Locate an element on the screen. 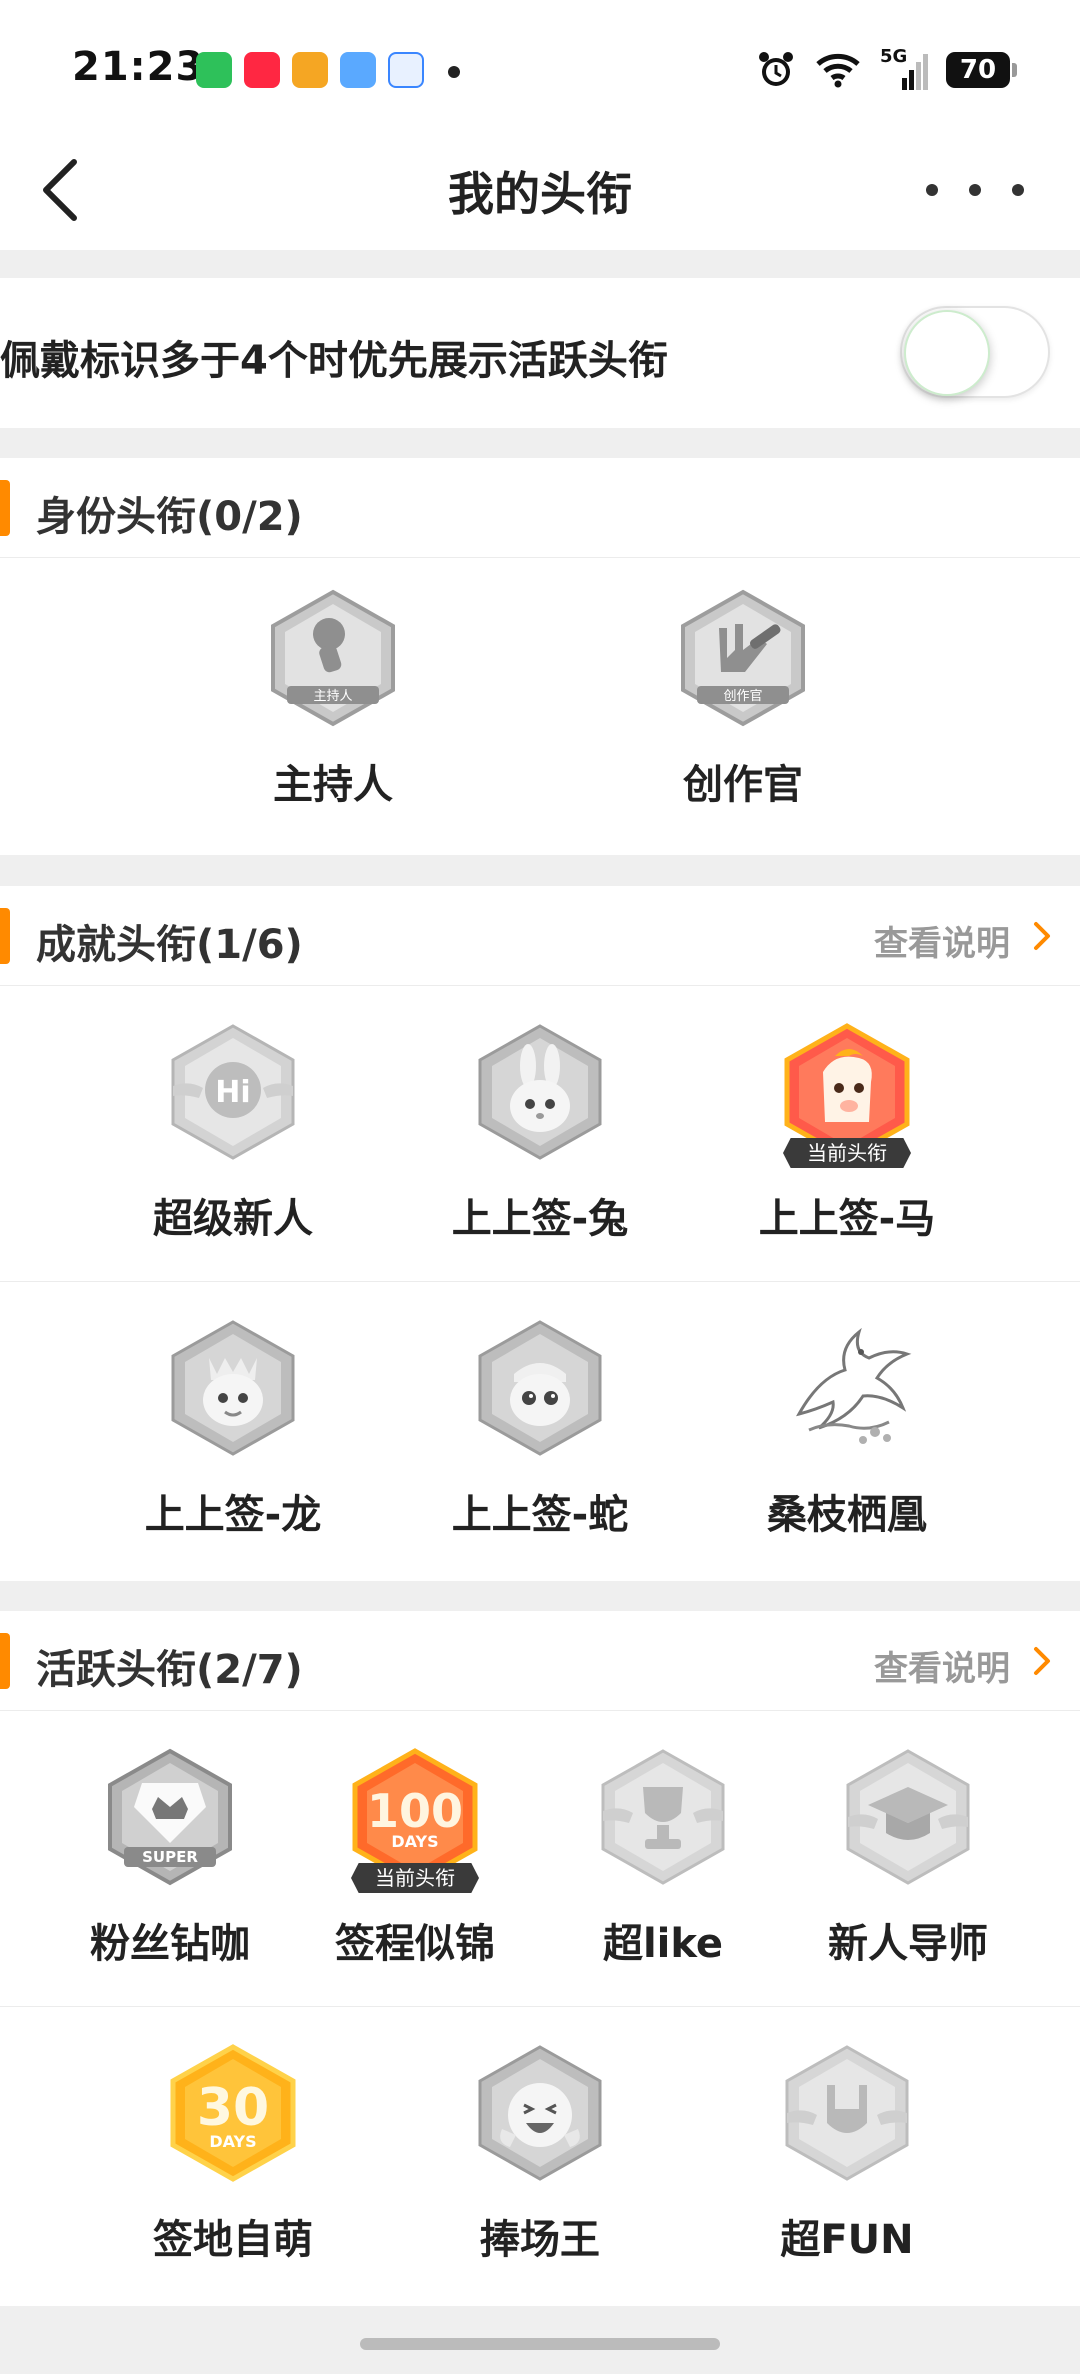 The image size is (1080, 2374). snake-badge-icon is located at coordinates (540, 1388).